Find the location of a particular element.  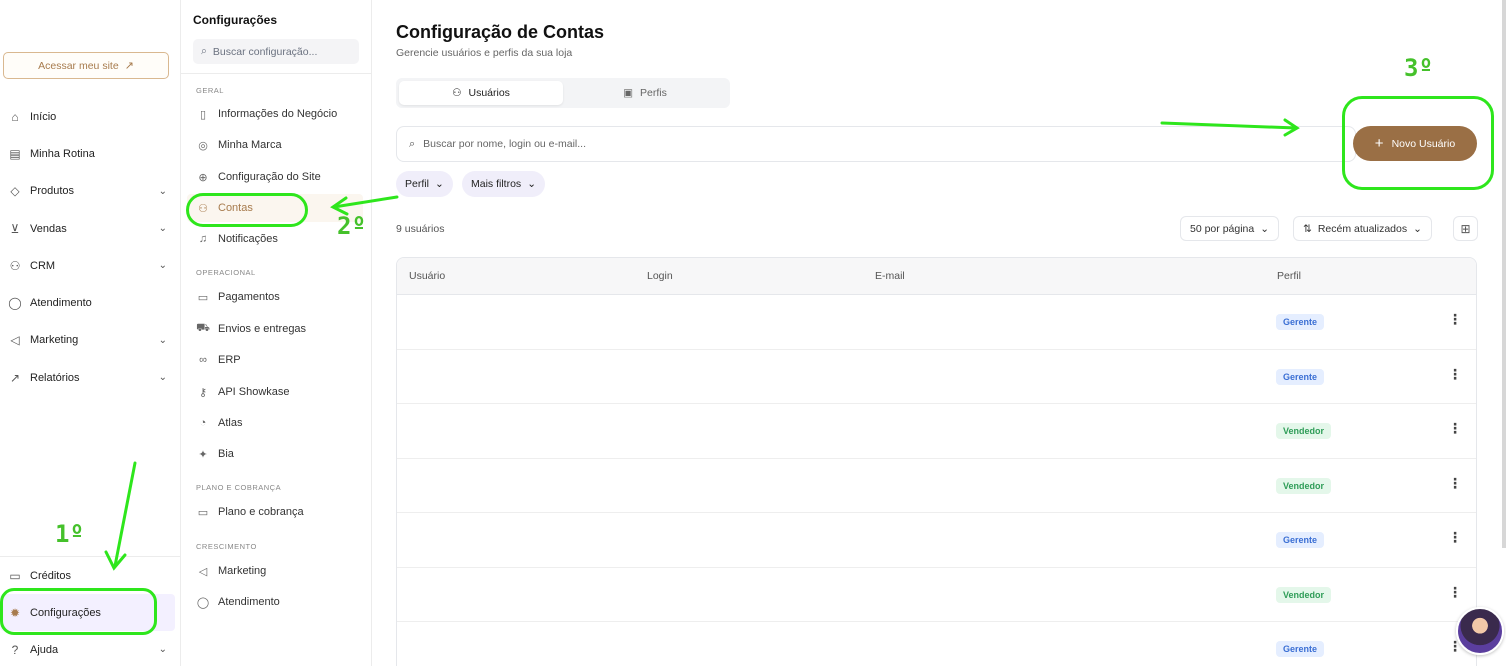

sort-select: ⇅ Recém atualizados ⌄ is located at coordinates (1362, 228).